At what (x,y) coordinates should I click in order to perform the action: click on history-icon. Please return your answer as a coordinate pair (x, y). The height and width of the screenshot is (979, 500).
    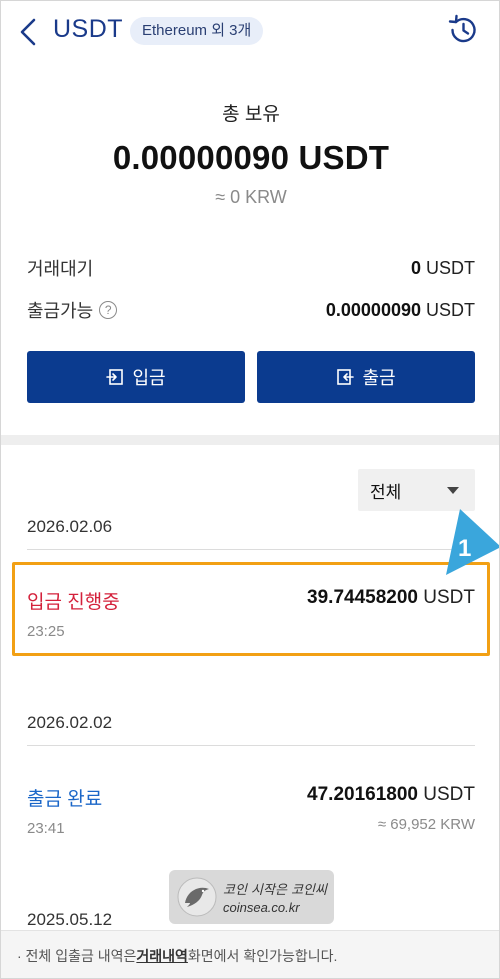
    Looking at the image, I should click on (463, 30).